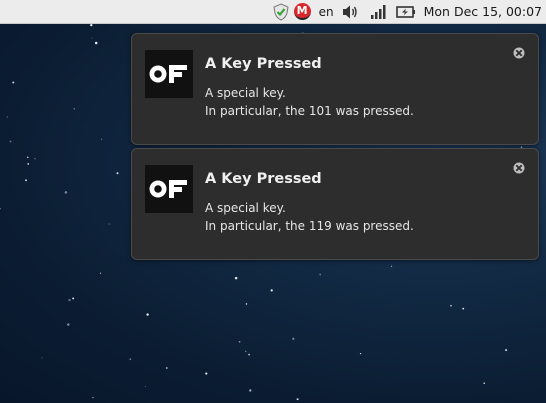 This screenshot has width=546, height=403. Describe the element at coordinates (309, 111) in the screenshot. I see `notification-body-line: In particular, the 101 was pressed.` at that location.